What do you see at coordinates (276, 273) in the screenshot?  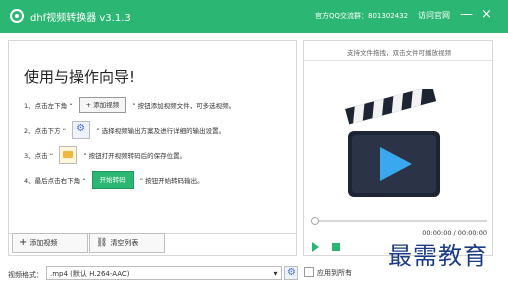 I see `chevron-down-icon: ▾` at bounding box center [276, 273].